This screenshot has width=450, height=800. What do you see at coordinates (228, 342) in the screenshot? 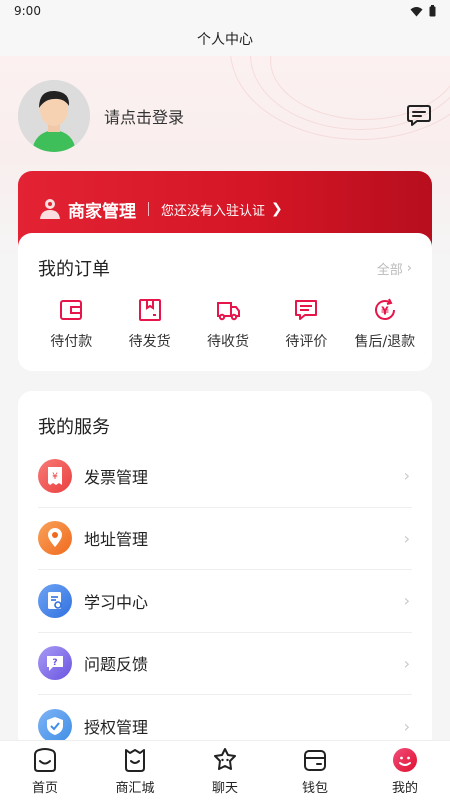
I see `order-label: 待收货` at bounding box center [228, 342].